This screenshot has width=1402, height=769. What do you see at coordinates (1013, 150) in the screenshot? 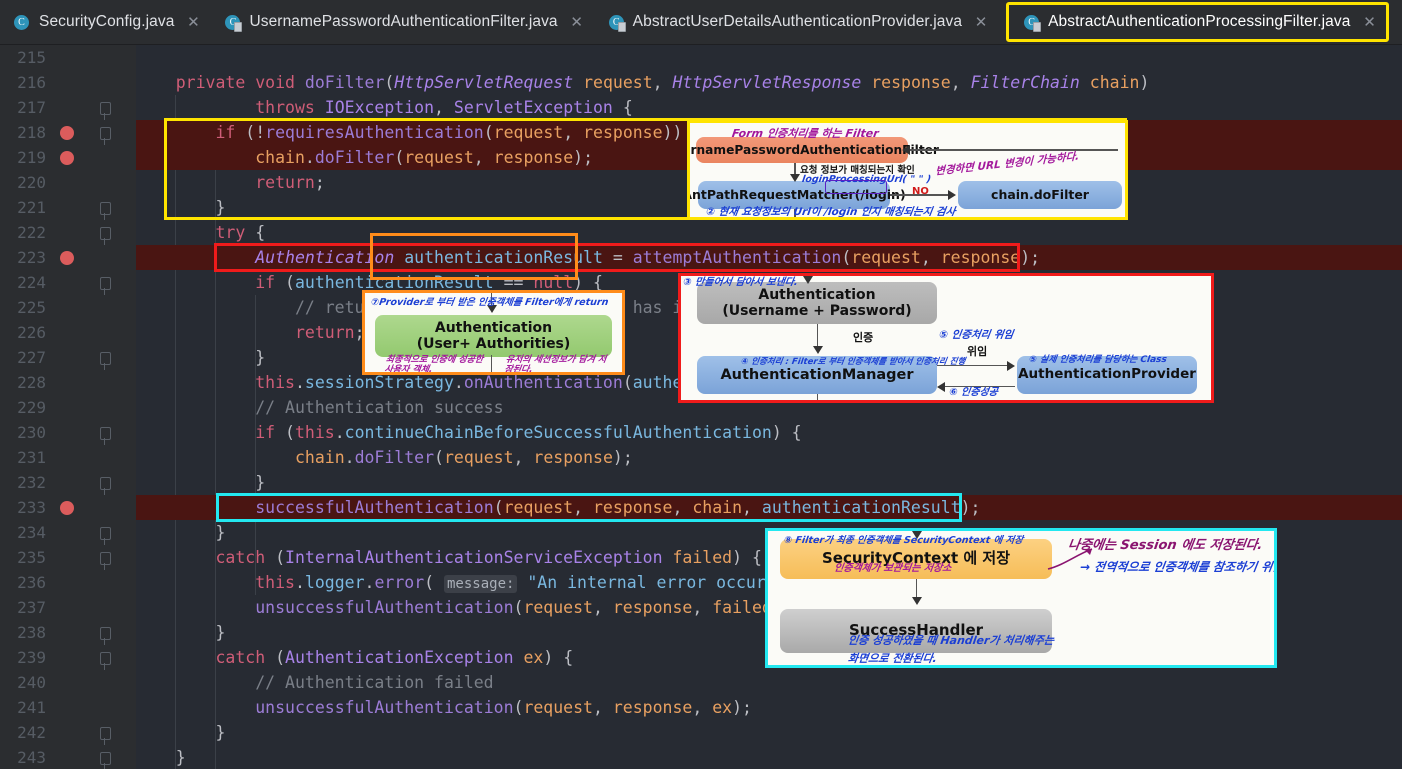
I see `connector` at bounding box center [1013, 150].